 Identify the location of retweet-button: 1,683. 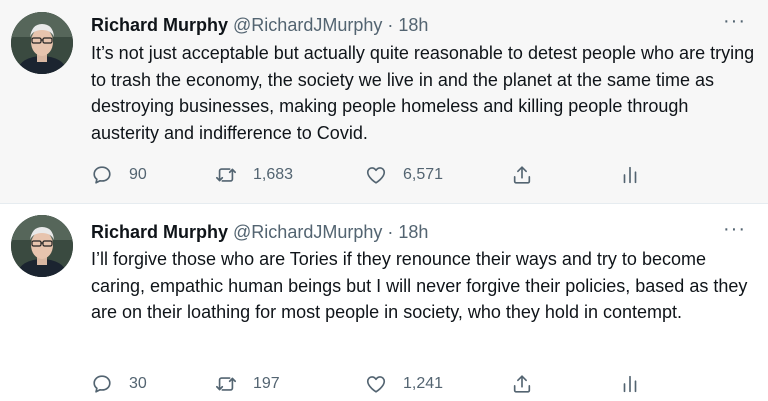
(254, 175).